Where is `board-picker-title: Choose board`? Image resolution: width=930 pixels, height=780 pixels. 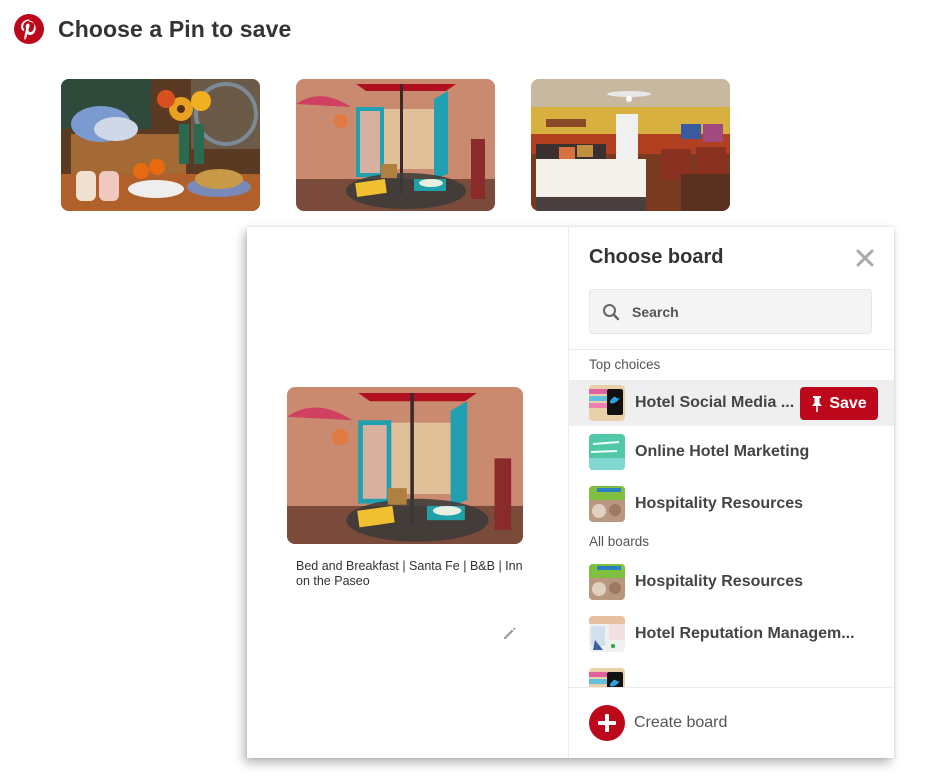 board-picker-title: Choose board is located at coordinates (656, 257).